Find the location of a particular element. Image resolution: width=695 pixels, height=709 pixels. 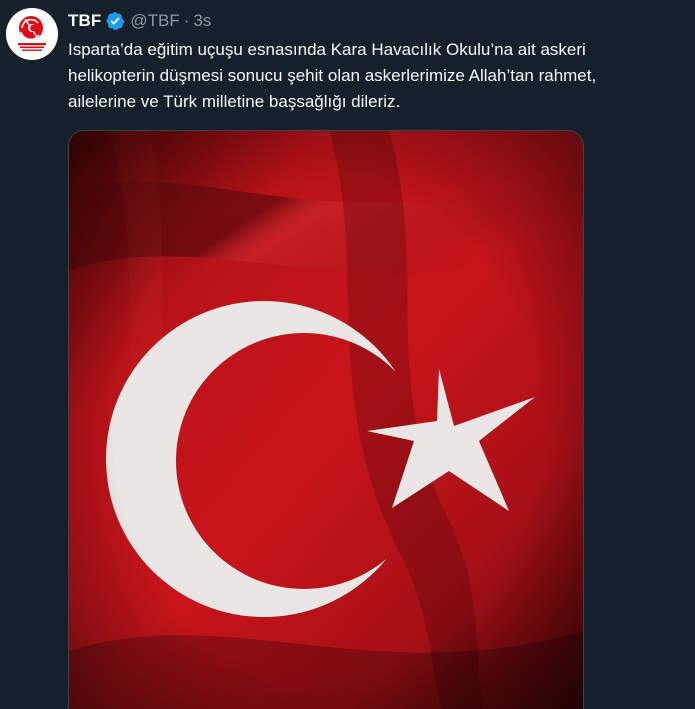

author-avatar is located at coordinates (32, 34).